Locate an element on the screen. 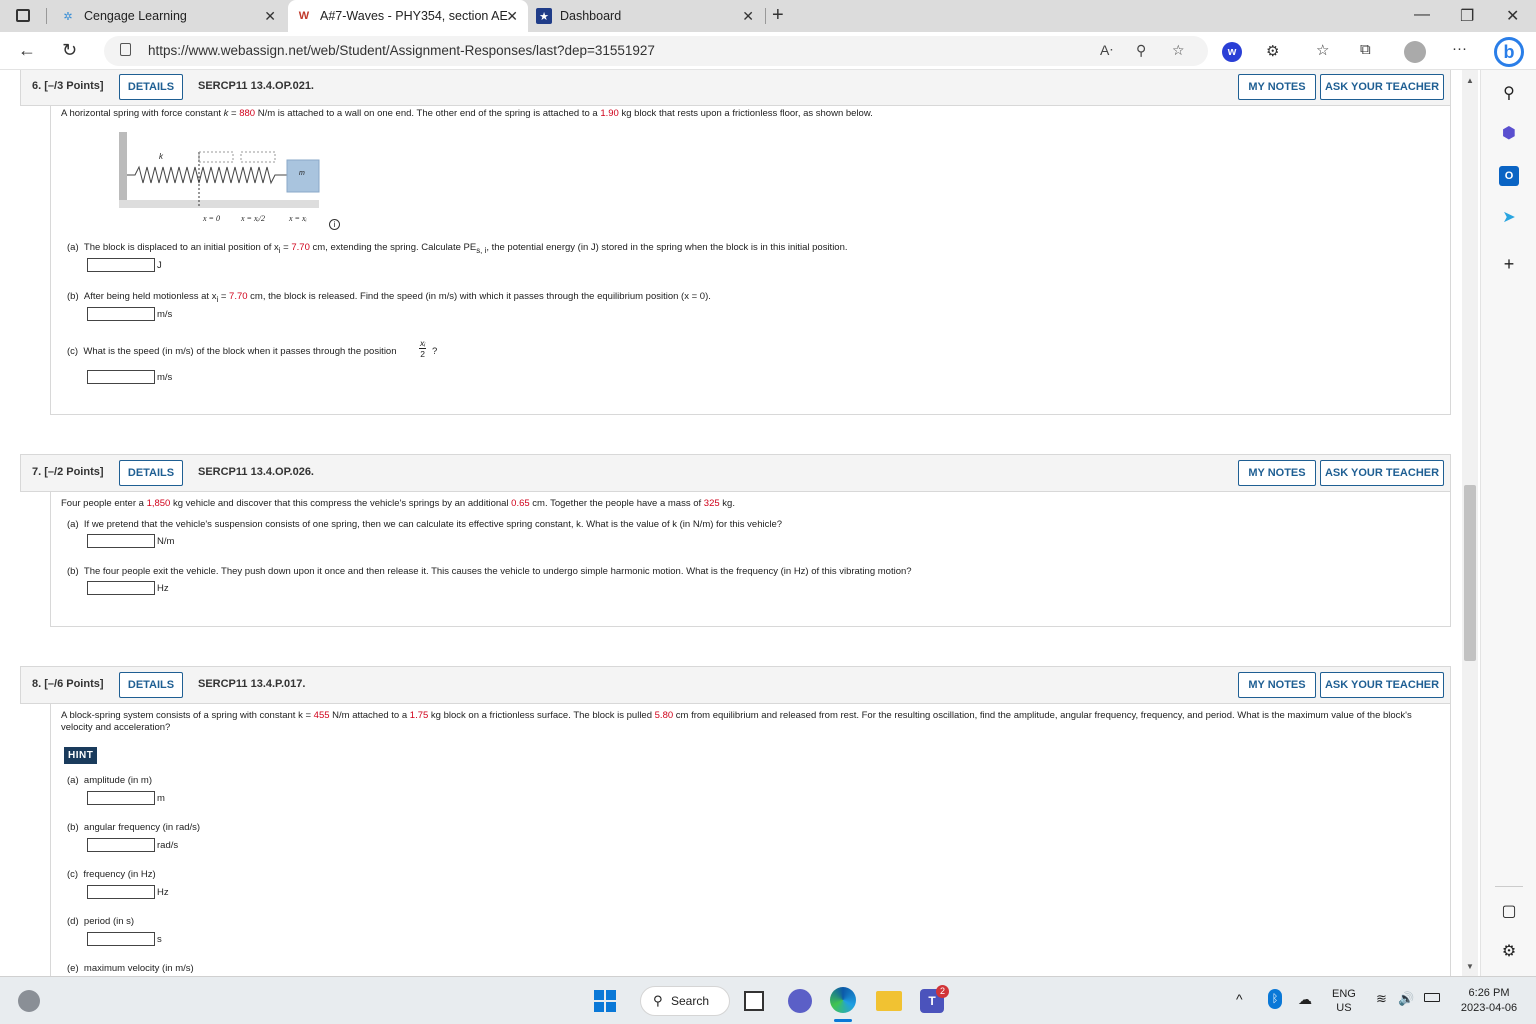  battery-icon is located at coordinates (1432, 997).